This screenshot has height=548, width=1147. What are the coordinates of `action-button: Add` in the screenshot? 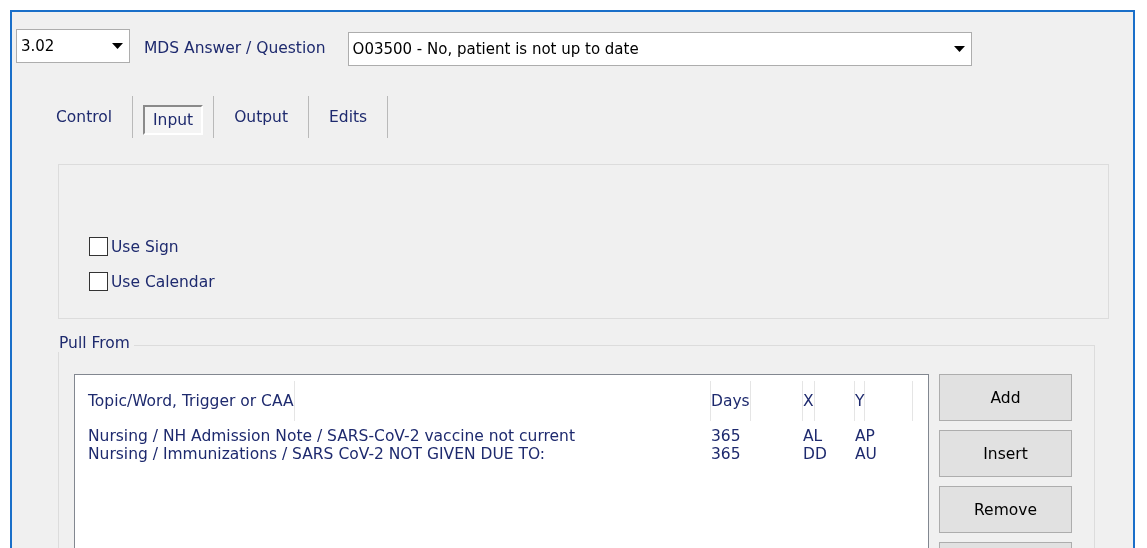 It's located at (1005, 397).